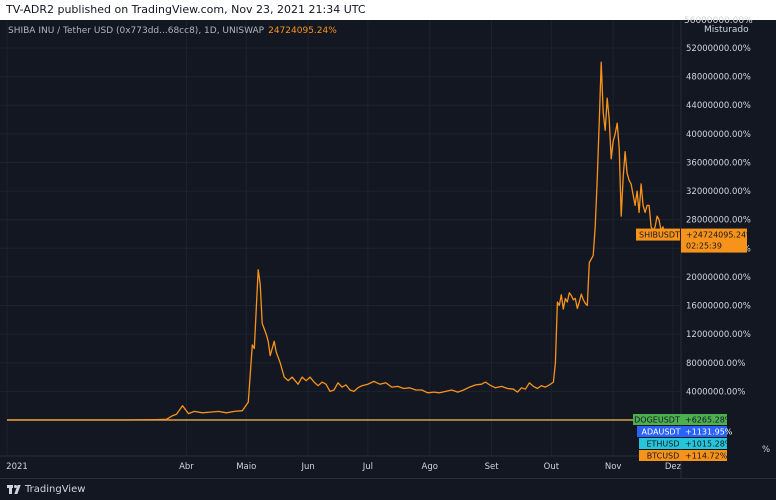 The image size is (776, 500). I want to click on x-tick-label: Set, so click(492, 467).